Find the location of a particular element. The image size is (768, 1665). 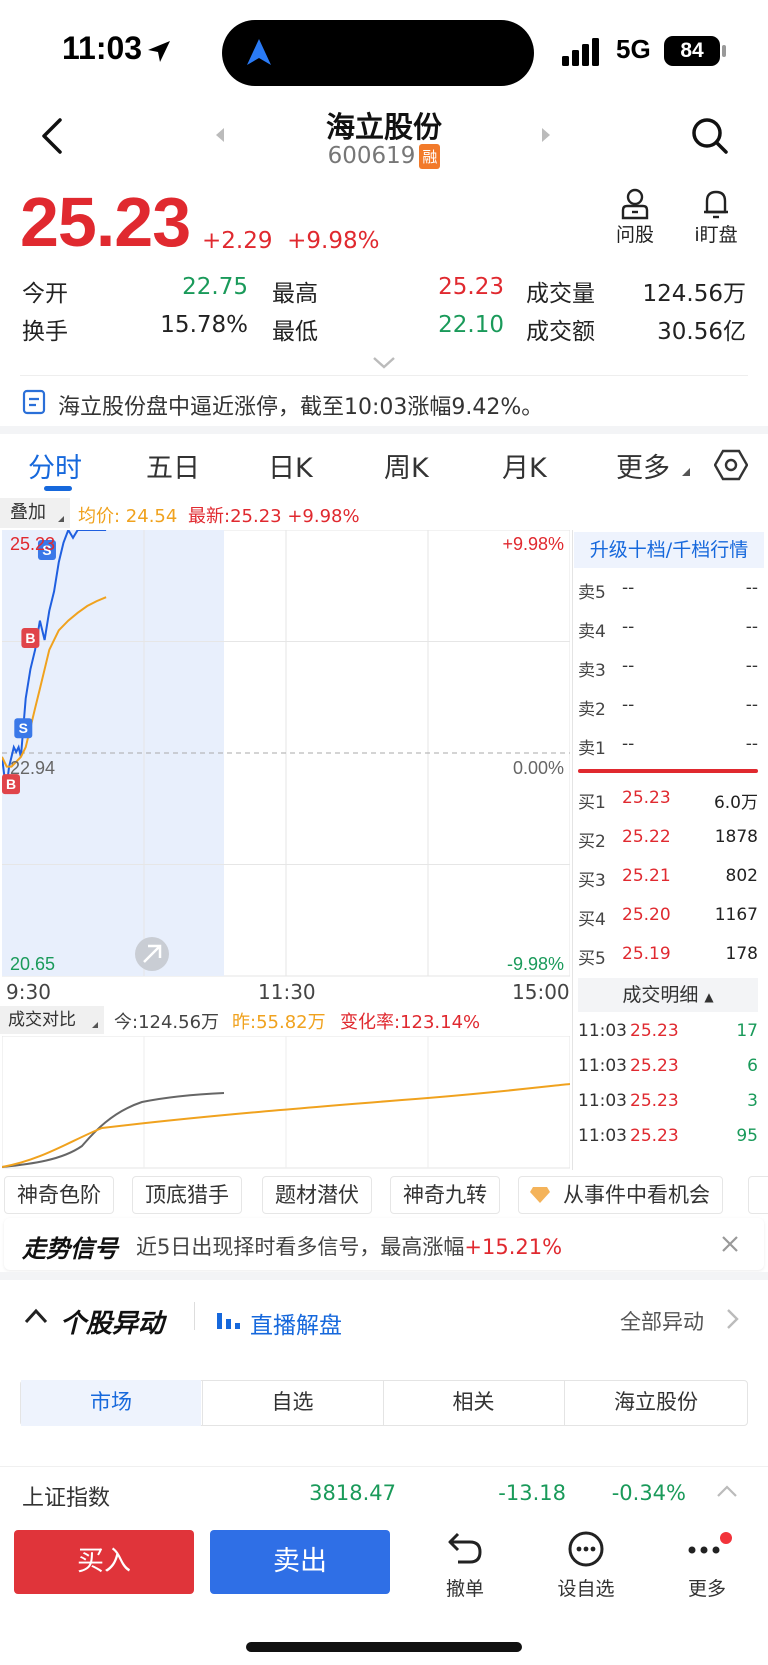

ask-row: 卖5 -- -- is located at coordinates (668, 592).